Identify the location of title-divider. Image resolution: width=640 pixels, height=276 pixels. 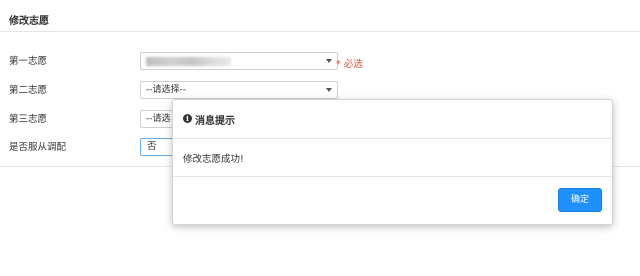
(320, 31).